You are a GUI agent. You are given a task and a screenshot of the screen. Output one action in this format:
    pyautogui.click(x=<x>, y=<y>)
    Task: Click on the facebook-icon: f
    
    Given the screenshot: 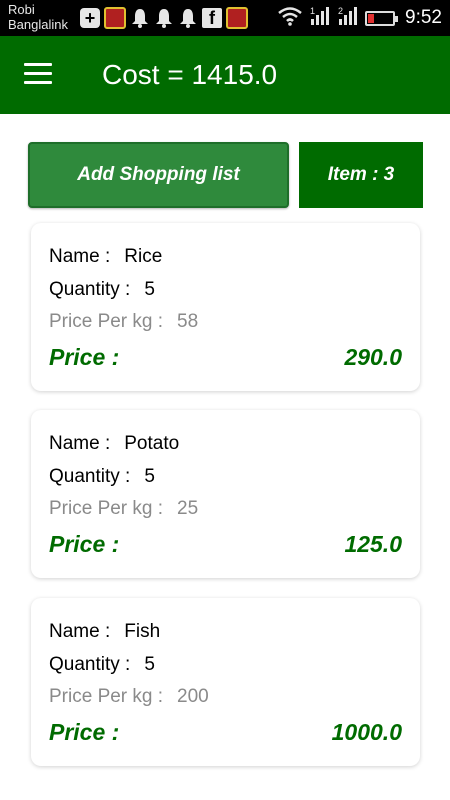 What is the action you would take?
    pyautogui.click(x=212, y=18)
    